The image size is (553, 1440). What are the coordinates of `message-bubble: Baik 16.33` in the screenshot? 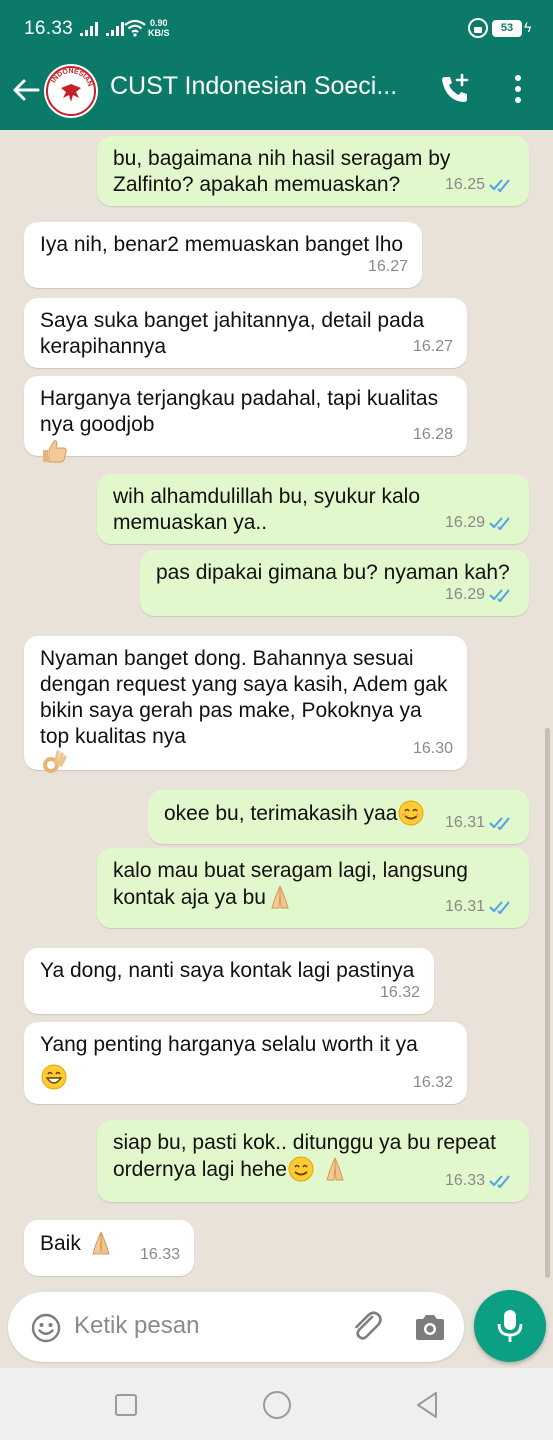 It's located at (109, 1248).